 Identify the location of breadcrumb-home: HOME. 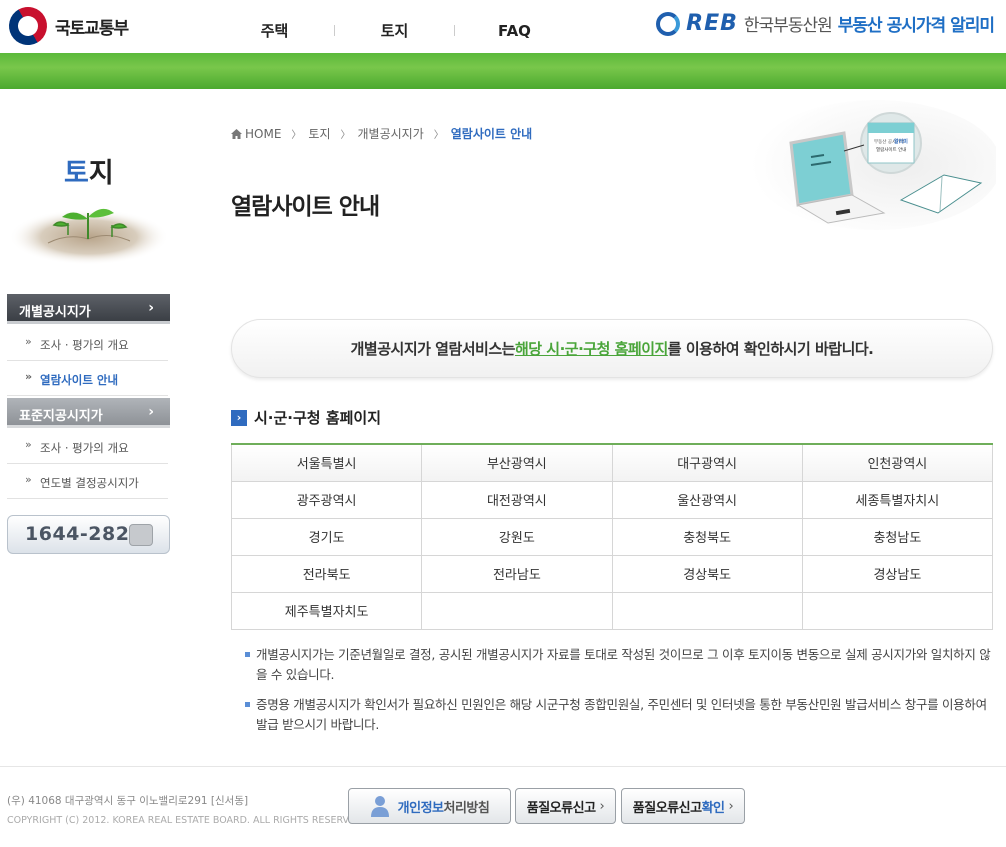
(263, 134).